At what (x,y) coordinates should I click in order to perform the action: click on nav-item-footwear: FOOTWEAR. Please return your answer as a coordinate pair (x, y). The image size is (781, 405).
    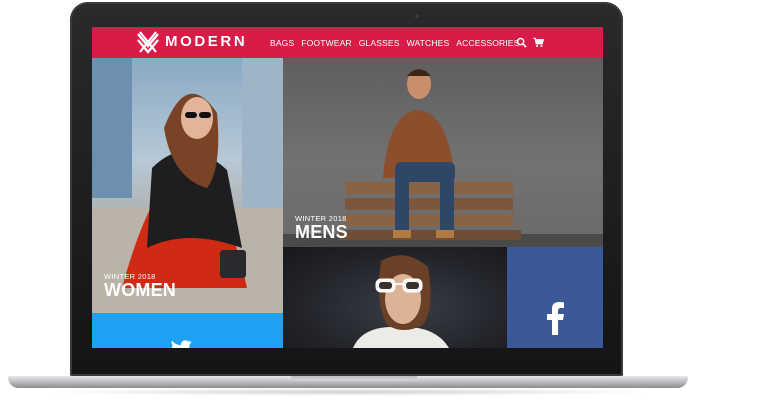
    Looking at the image, I should click on (326, 43).